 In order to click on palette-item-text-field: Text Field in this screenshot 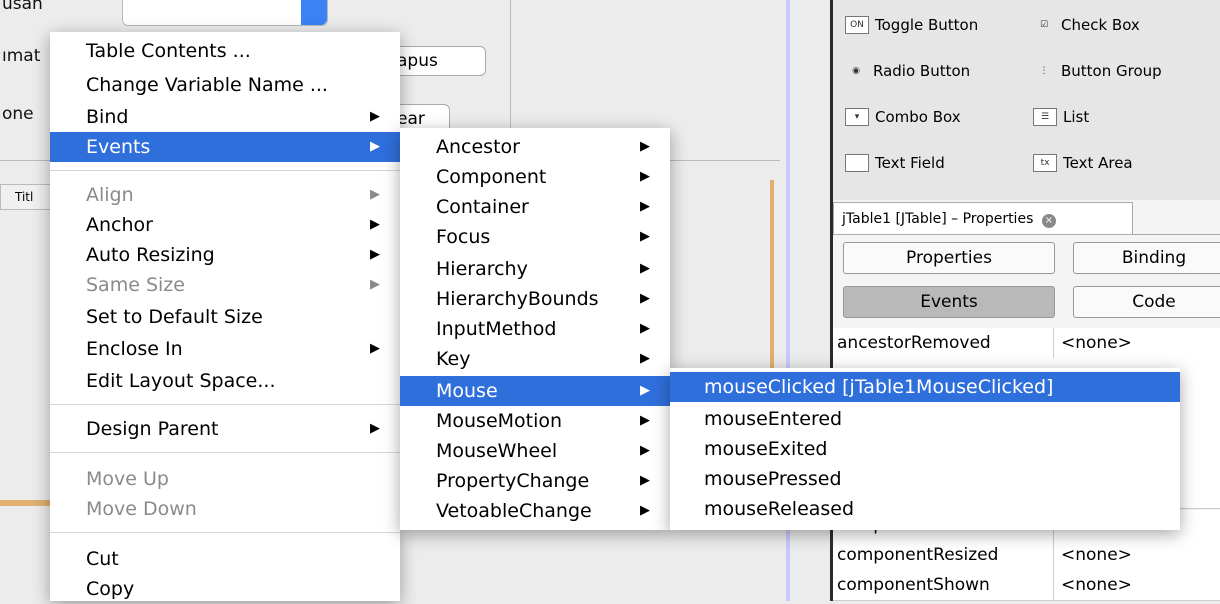, I will do `click(895, 163)`.